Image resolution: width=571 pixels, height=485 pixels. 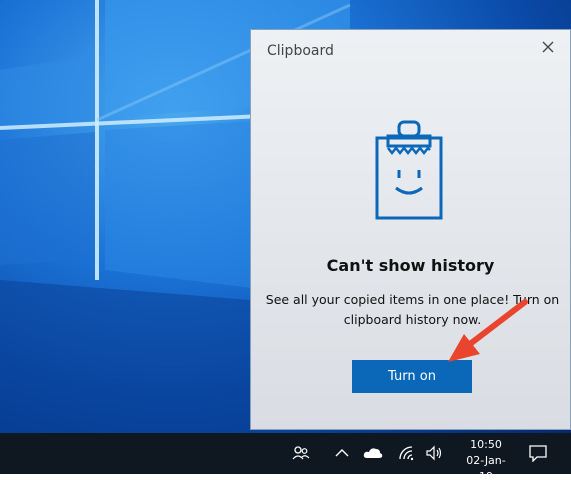 I want to click on heading: Can't show history, so click(x=410, y=265).